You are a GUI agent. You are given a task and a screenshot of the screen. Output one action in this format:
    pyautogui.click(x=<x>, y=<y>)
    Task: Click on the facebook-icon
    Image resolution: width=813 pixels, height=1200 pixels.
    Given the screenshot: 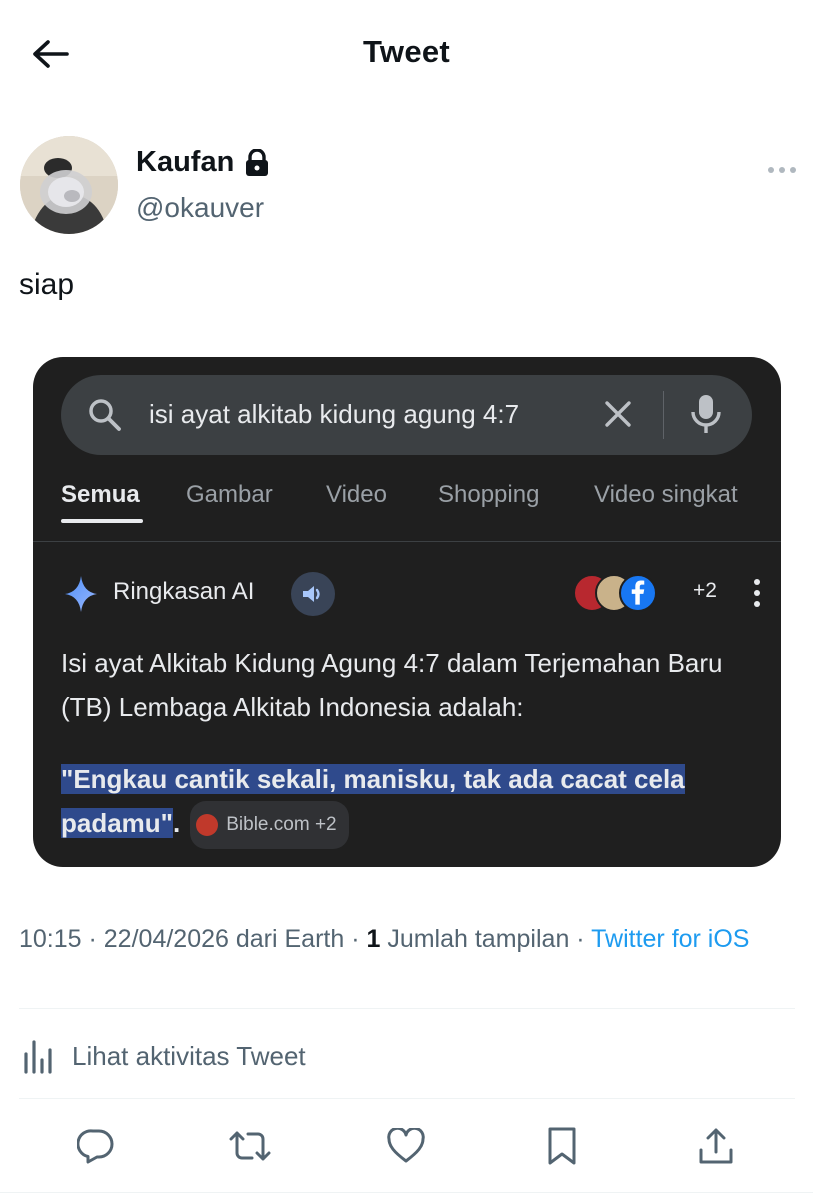 What is the action you would take?
    pyautogui.click(x=638, y=593)
    